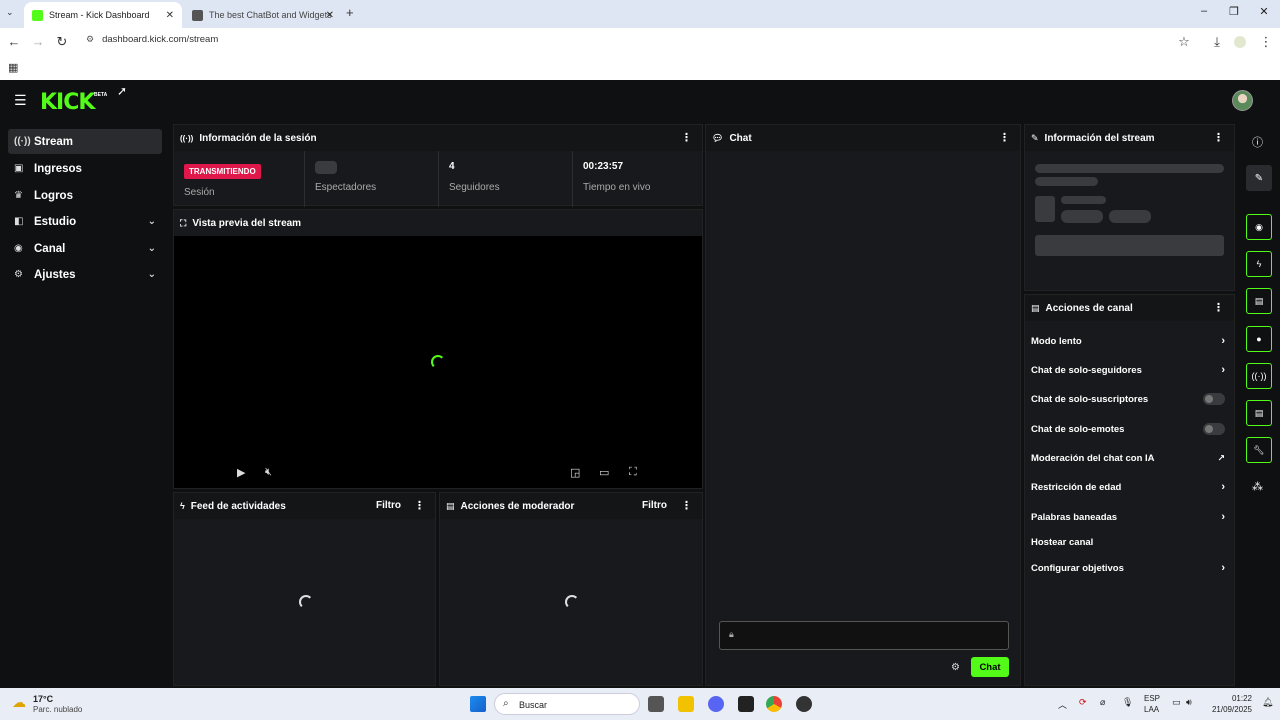 The width and height of the screenshot is (1280, 720). I want to click on stream-info-panel: ✎ Información del stream ⋮, so click(1129, 207).